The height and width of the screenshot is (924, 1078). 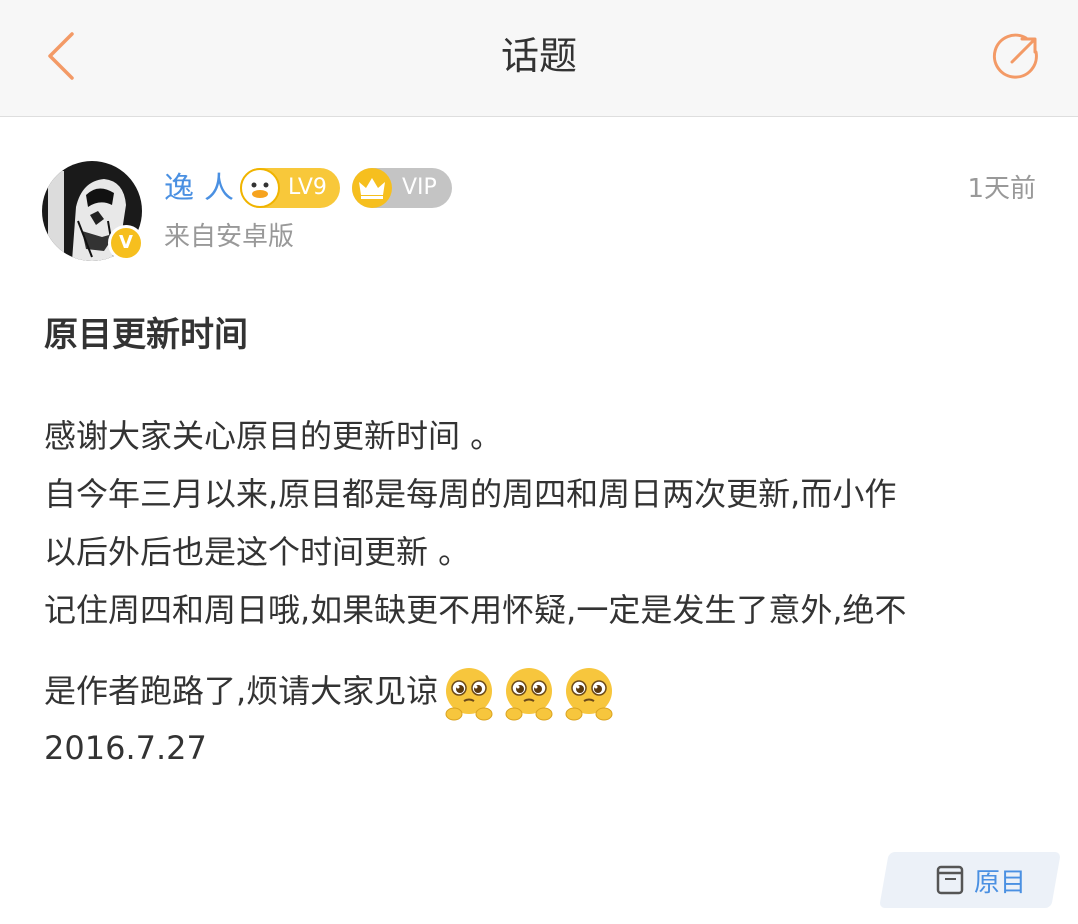 What do you see at coordinates (241, 691) in the screenshot?
I see `body-line: 是作者跑路了,烦请大家见谅` at bounding box center [241, 691].